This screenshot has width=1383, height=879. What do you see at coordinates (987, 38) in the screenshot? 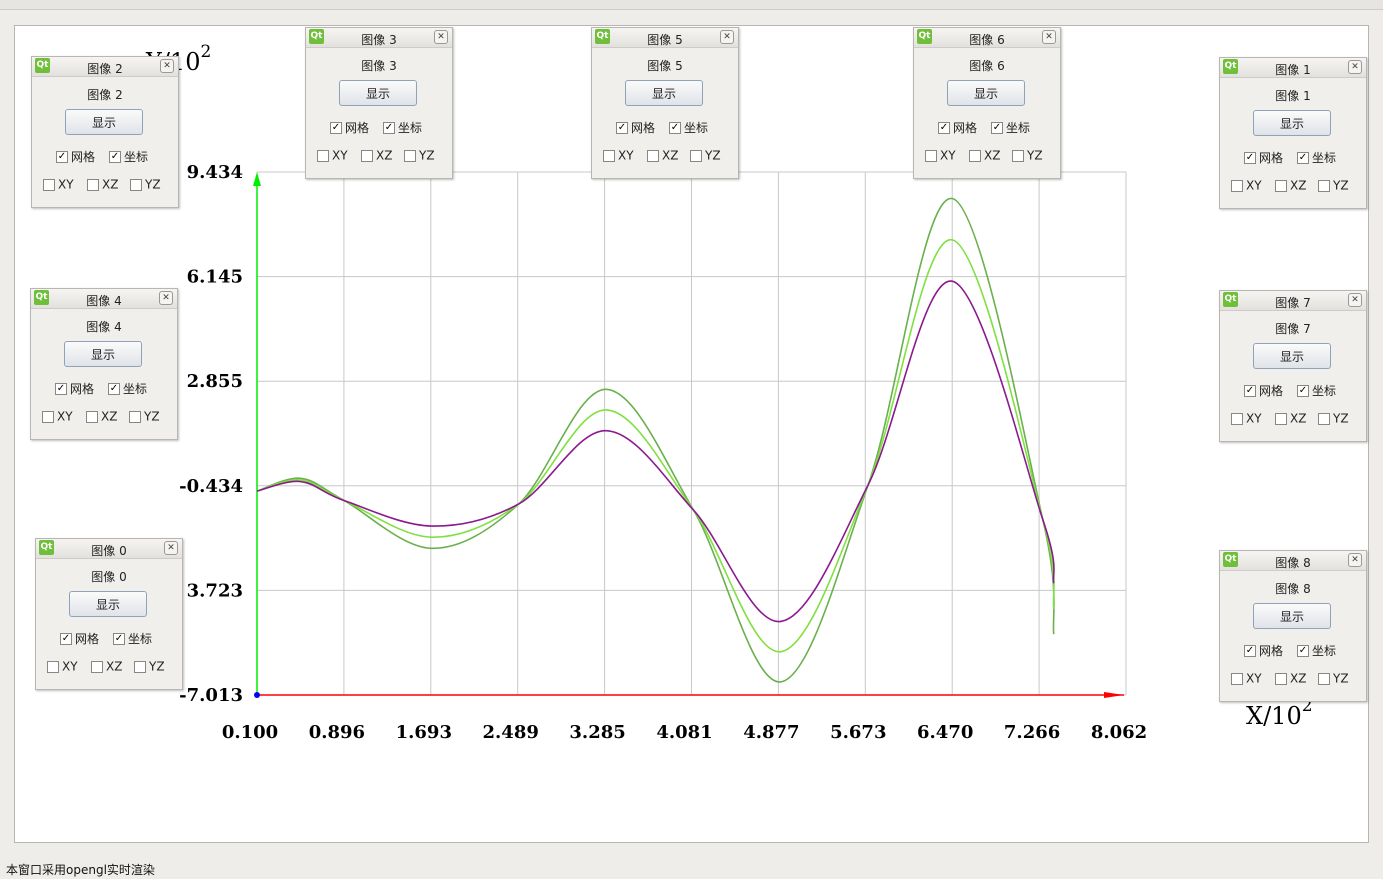
I see `panel-titlebar: Qt 图像 6 ✕` at bounding box center [987, 38].